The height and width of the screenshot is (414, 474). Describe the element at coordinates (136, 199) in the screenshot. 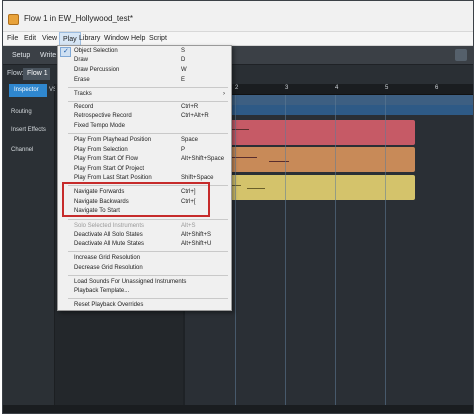

I see `annotation-highlight-box` at that location.